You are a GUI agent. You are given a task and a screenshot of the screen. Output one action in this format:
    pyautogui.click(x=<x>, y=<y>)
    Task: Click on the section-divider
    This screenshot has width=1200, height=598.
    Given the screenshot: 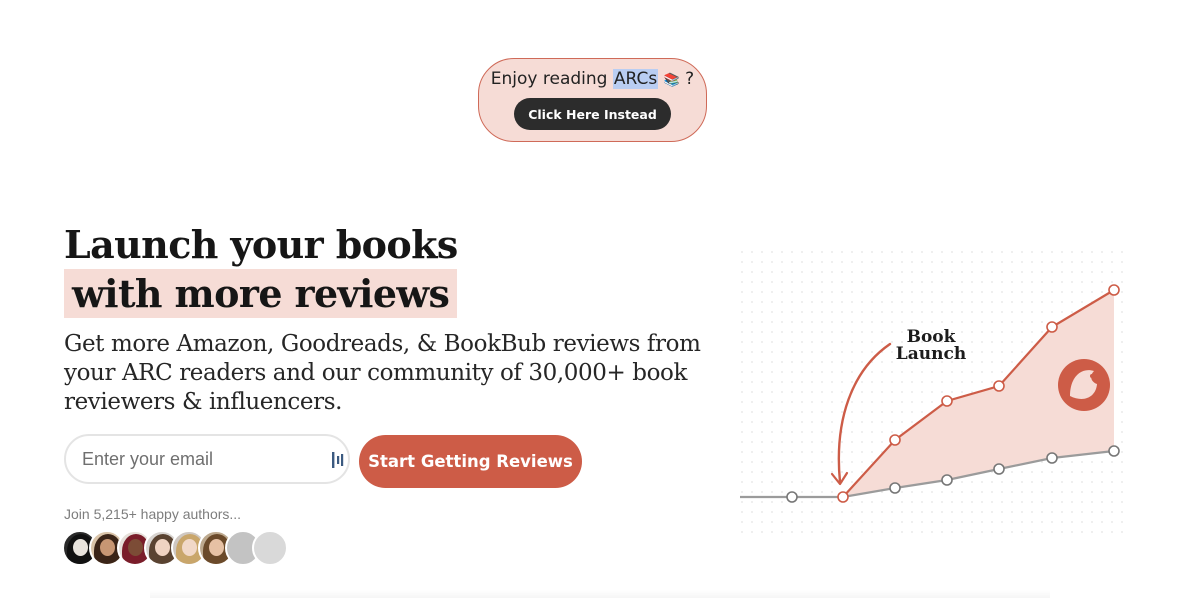 What is the action you would take?
    pyautogui.click(x=600, y=594)
    